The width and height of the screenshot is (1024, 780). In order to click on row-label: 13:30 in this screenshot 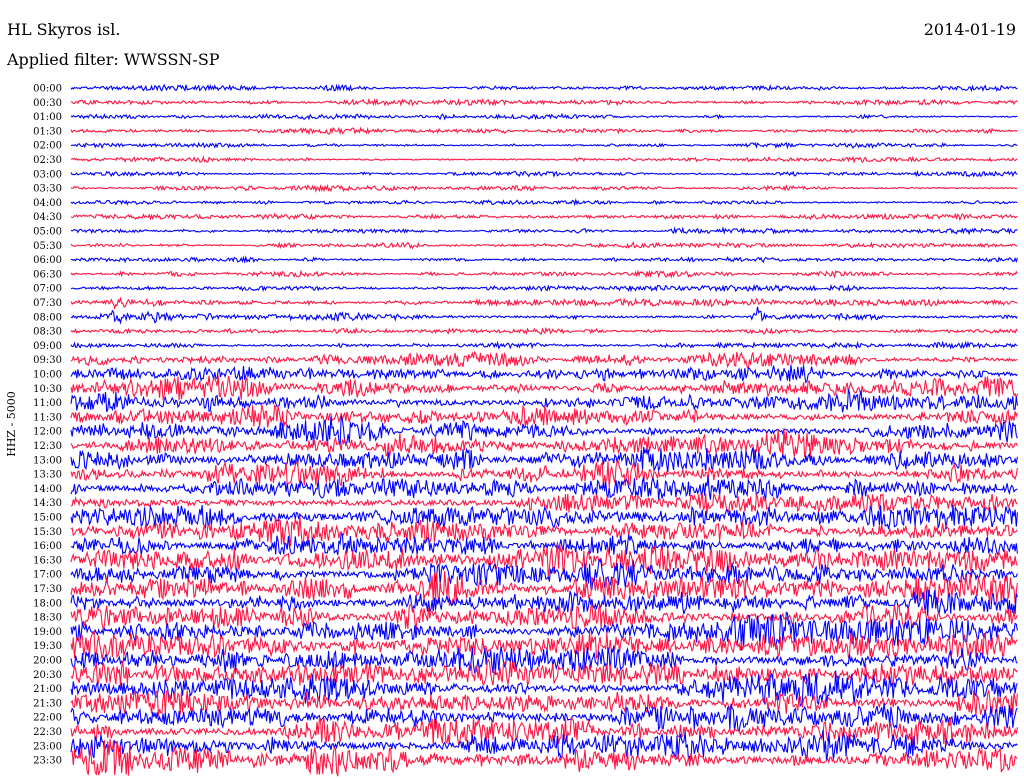, I will do `click(47, 475)`.